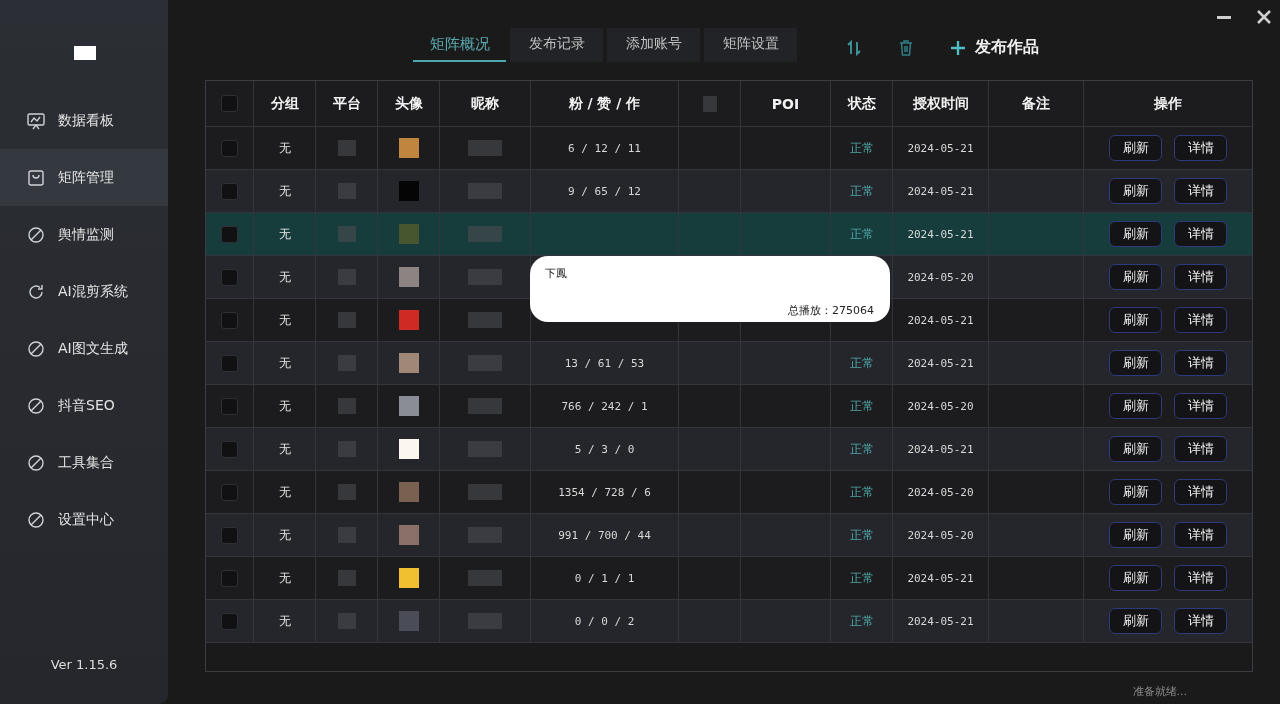  I want to click on tooltip-text: 总播放：275064, so click(831, 310).